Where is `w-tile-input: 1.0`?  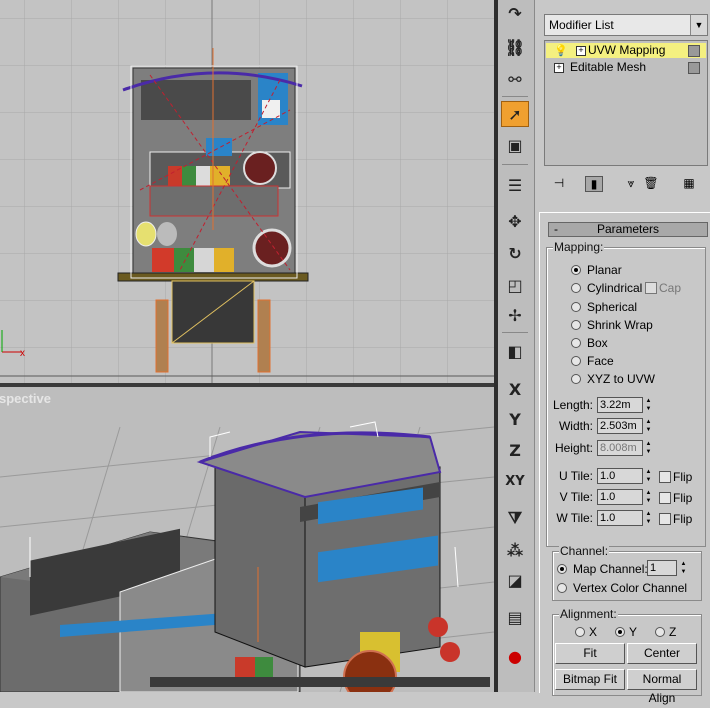 w-tile-input: 1.0 is located at coordinates (620, 518).